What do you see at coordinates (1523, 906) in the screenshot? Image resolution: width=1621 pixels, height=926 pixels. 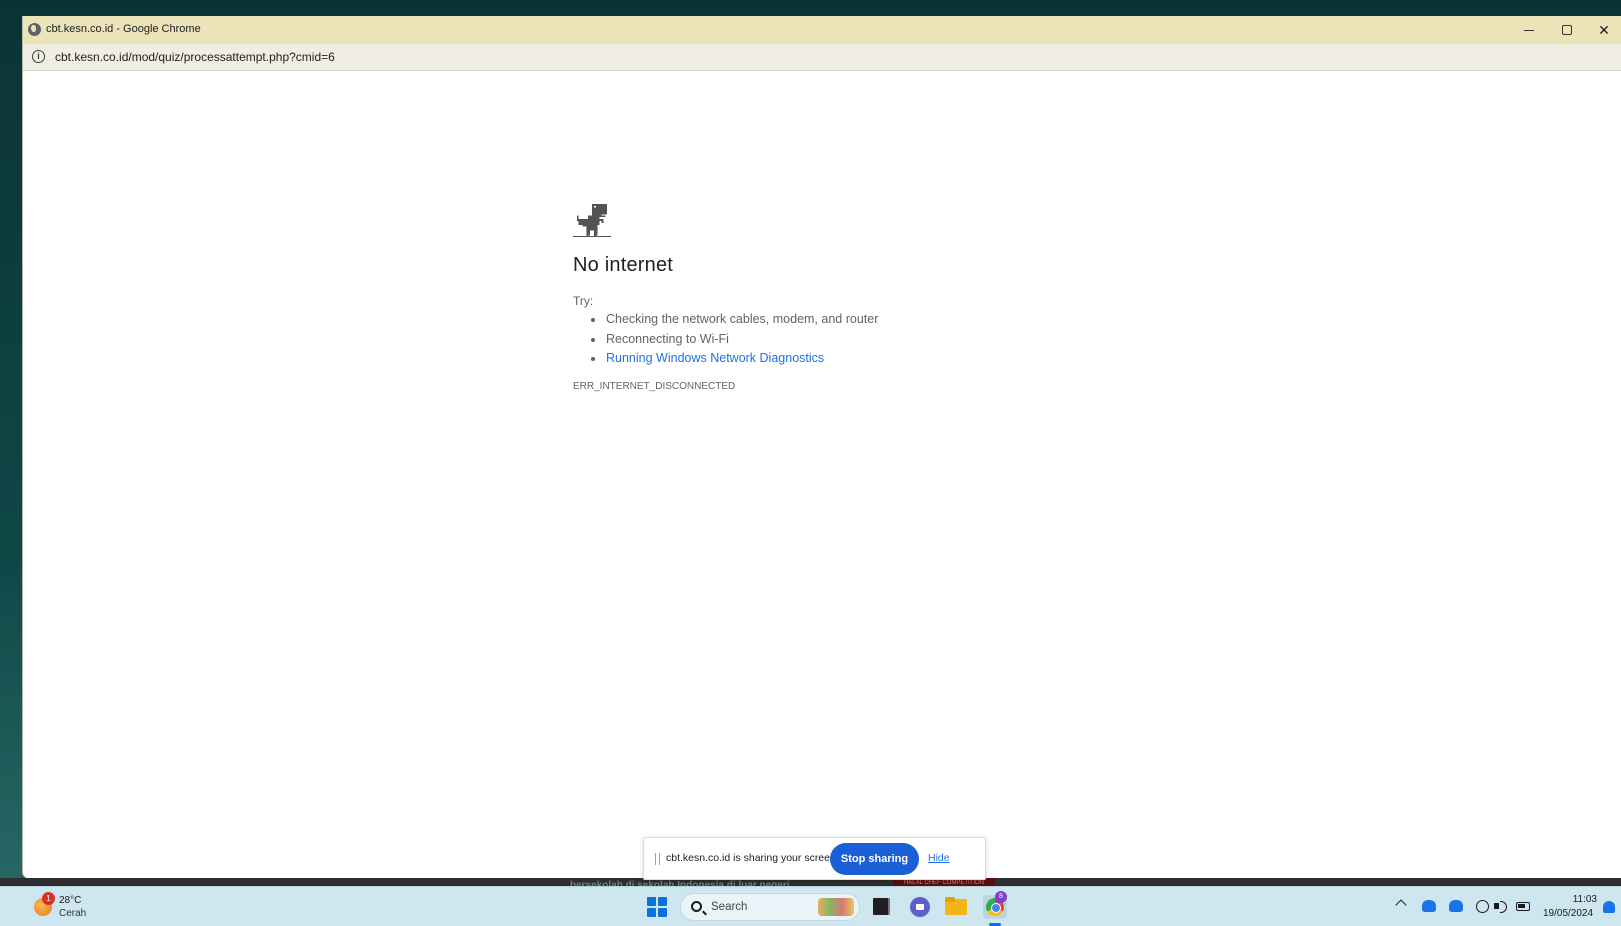 I see `battery-icon` at bounding box center [1523, 906].